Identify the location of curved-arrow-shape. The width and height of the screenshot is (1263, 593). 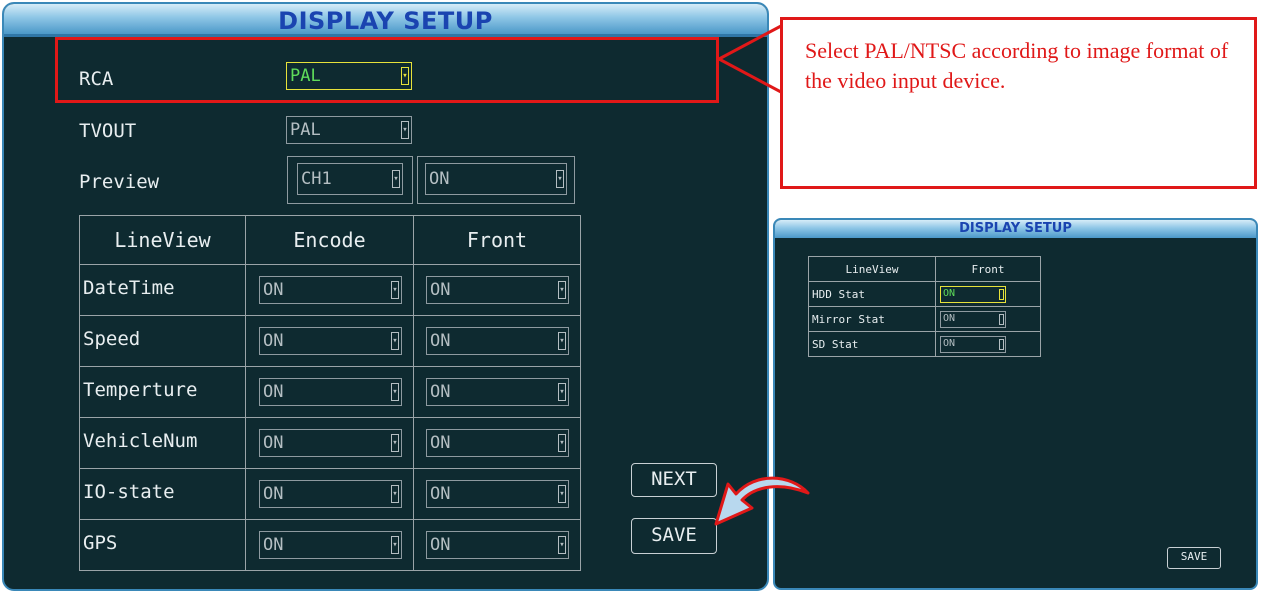
(762, 501).